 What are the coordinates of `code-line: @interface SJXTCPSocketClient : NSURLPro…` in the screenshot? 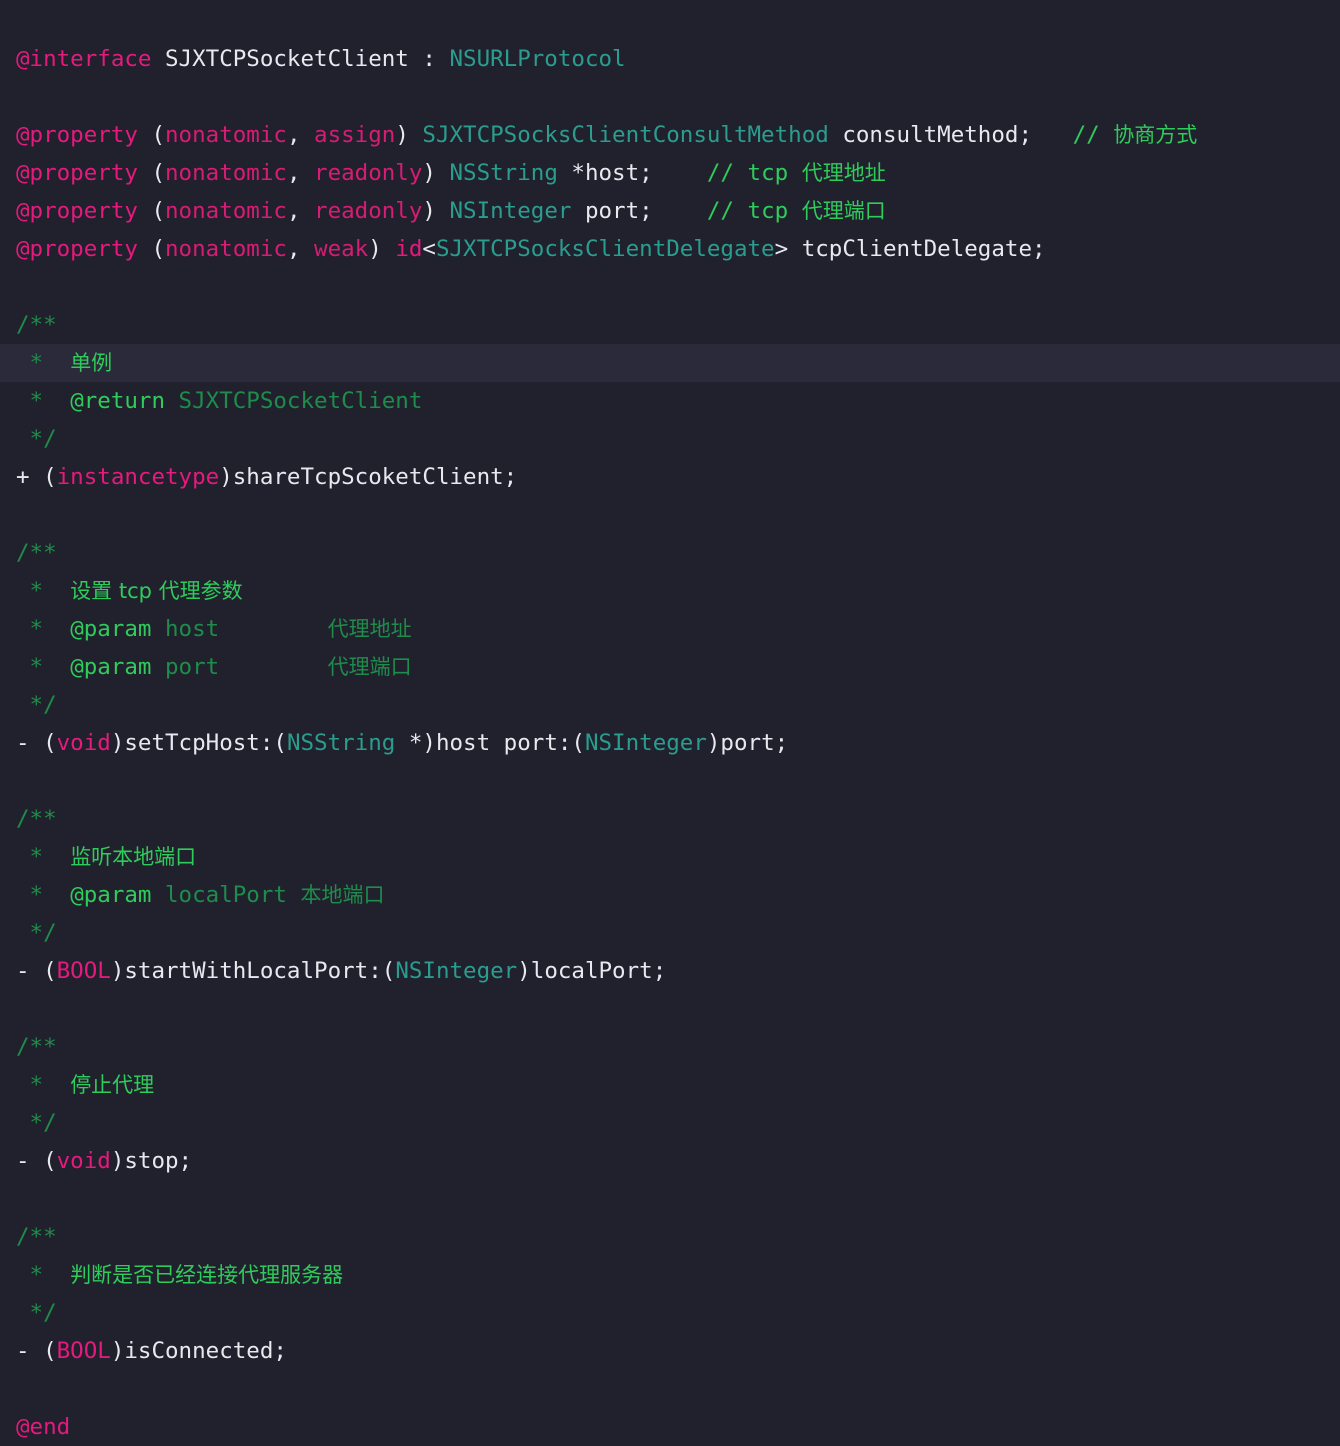 It's located at (678, 59).